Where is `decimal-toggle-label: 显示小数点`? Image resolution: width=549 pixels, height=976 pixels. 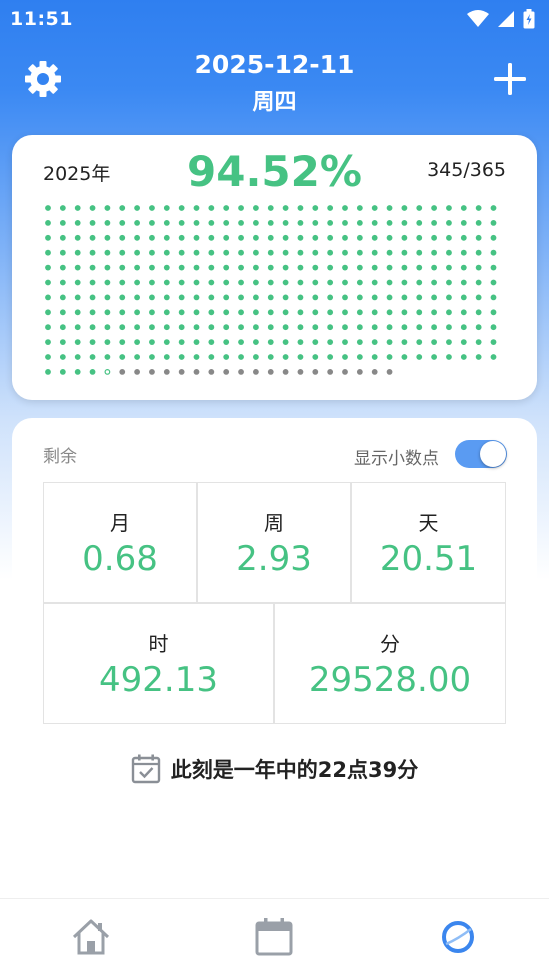
decimal-toggle-label: 显示小数点 is located at coordinates (396, 459).